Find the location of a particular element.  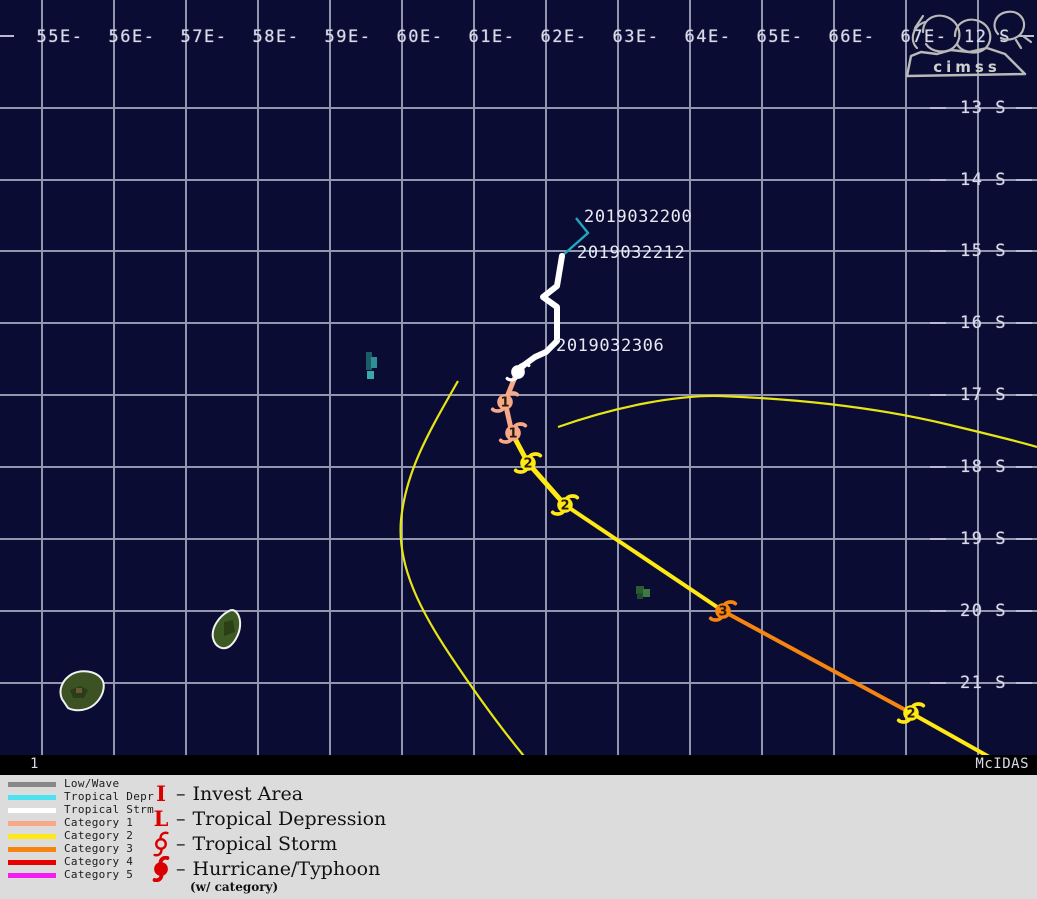

track-date-label: 2019032200 is located at coordinates (638, 217).